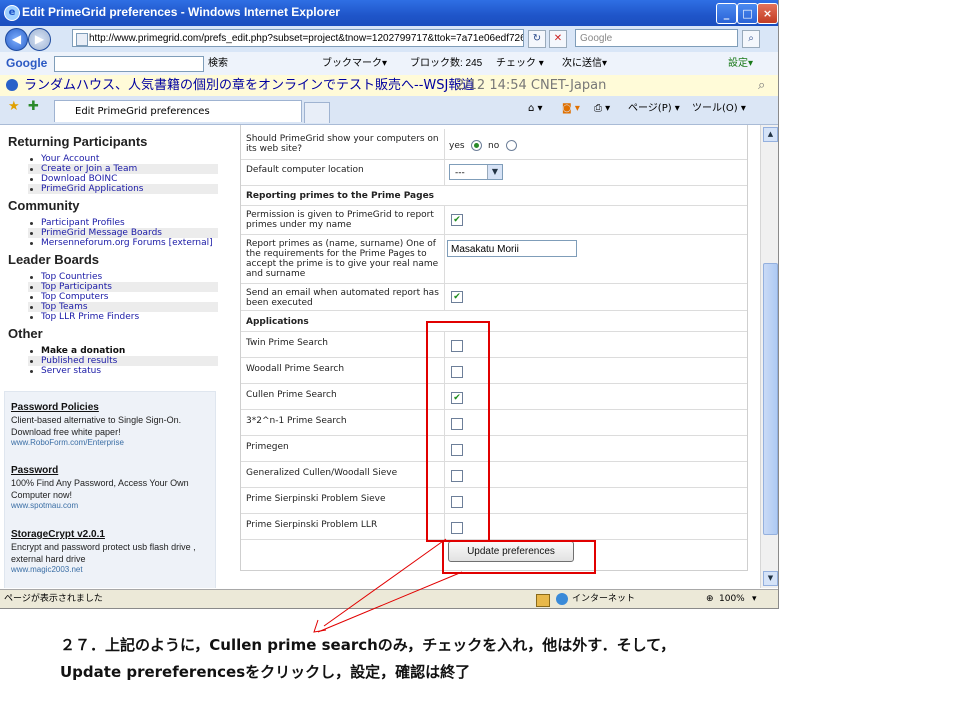 This screenshot has height=720, width=960. I want to click on instruction-caption-line-2: Update prereferencesをクリックし，設定，確認は終了, so click(265, 672).